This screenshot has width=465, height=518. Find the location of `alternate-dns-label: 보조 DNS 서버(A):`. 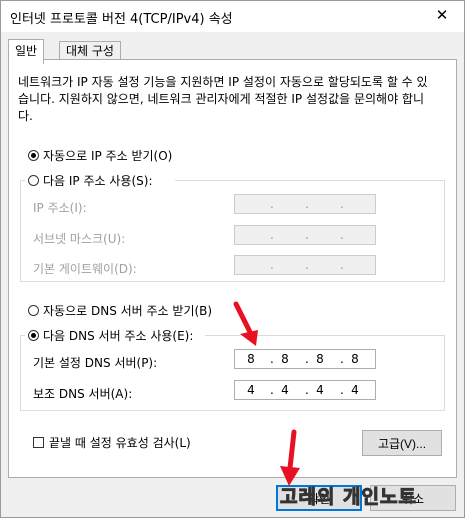

alternate-dns-label: 보조 DNS 서버(A): is located at coordinates (83, 394).